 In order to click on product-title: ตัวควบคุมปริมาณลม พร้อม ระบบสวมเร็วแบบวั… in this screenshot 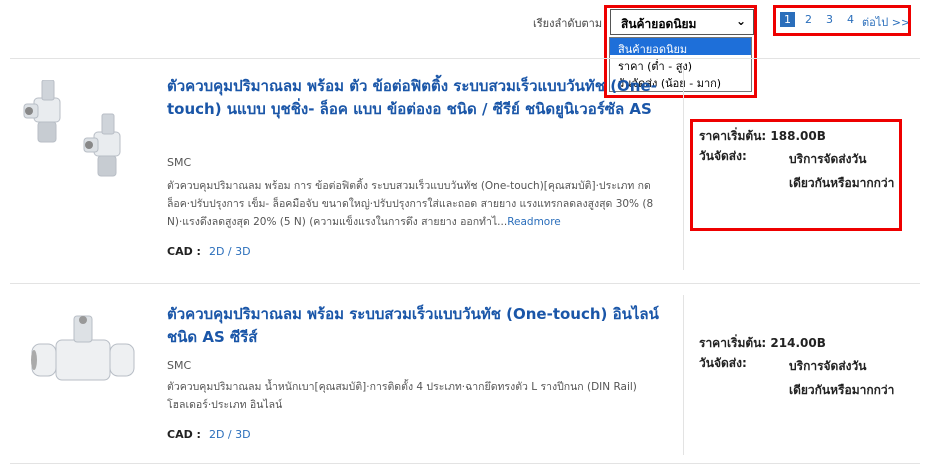, I will do `click(417, 326)`.